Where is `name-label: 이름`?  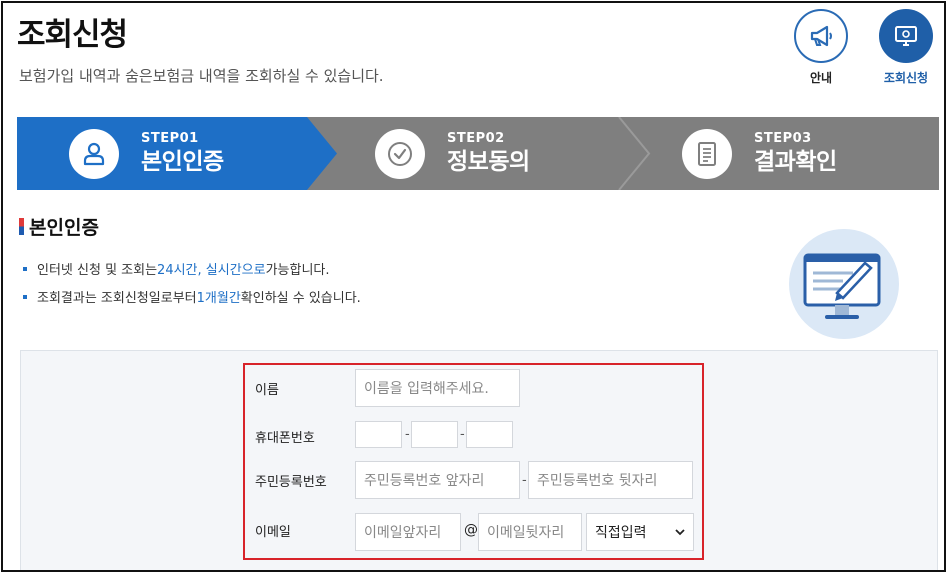
name-label: 이름 is located at coordinates (267, 390).